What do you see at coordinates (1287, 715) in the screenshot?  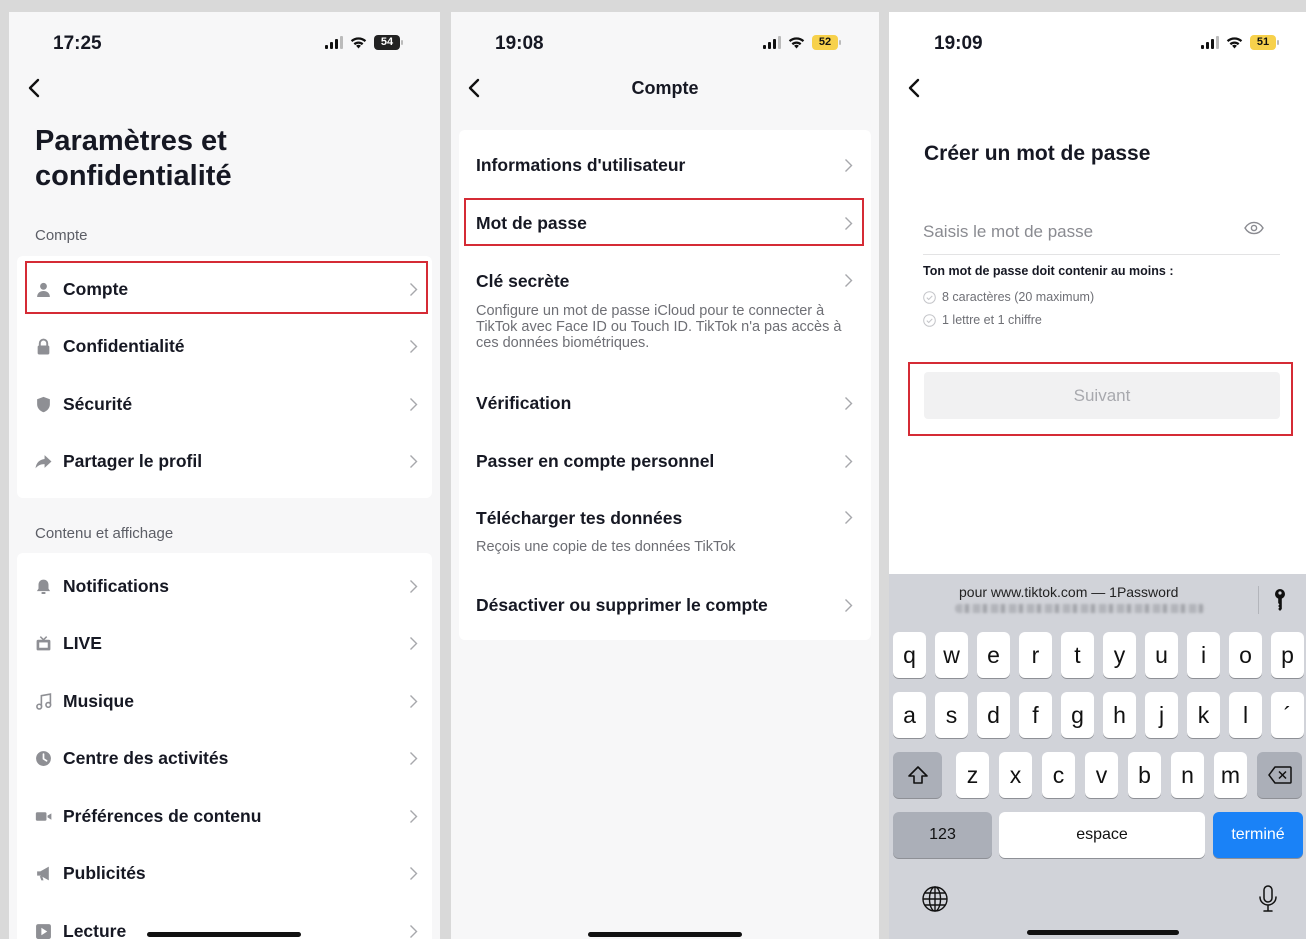 I see `key: ´` at bounding box center [1287, 715].